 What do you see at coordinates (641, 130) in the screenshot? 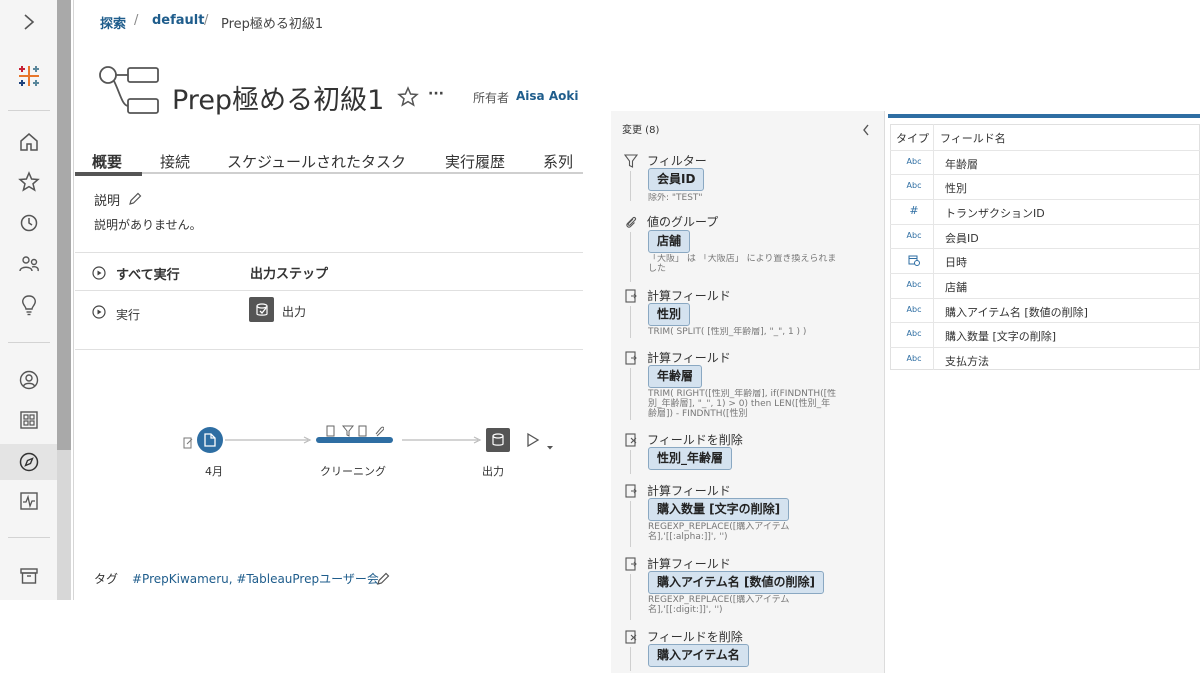
I see `changes-title: 変更 (8)` at bounding box center [641, 130].